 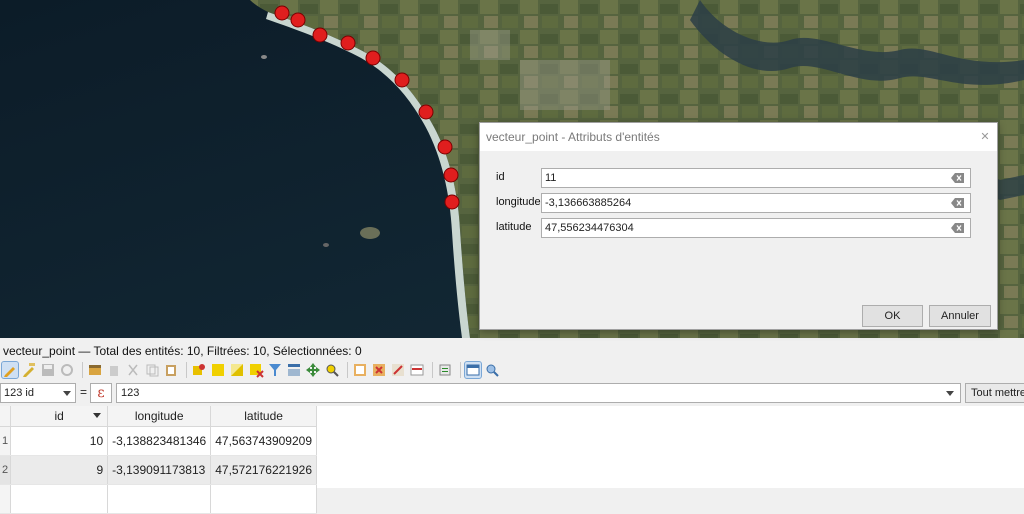 What do you see at coordinates (313, 370) in the screenshot?
I see `pan-to-selection-icon` at bounding box center [313, 370].